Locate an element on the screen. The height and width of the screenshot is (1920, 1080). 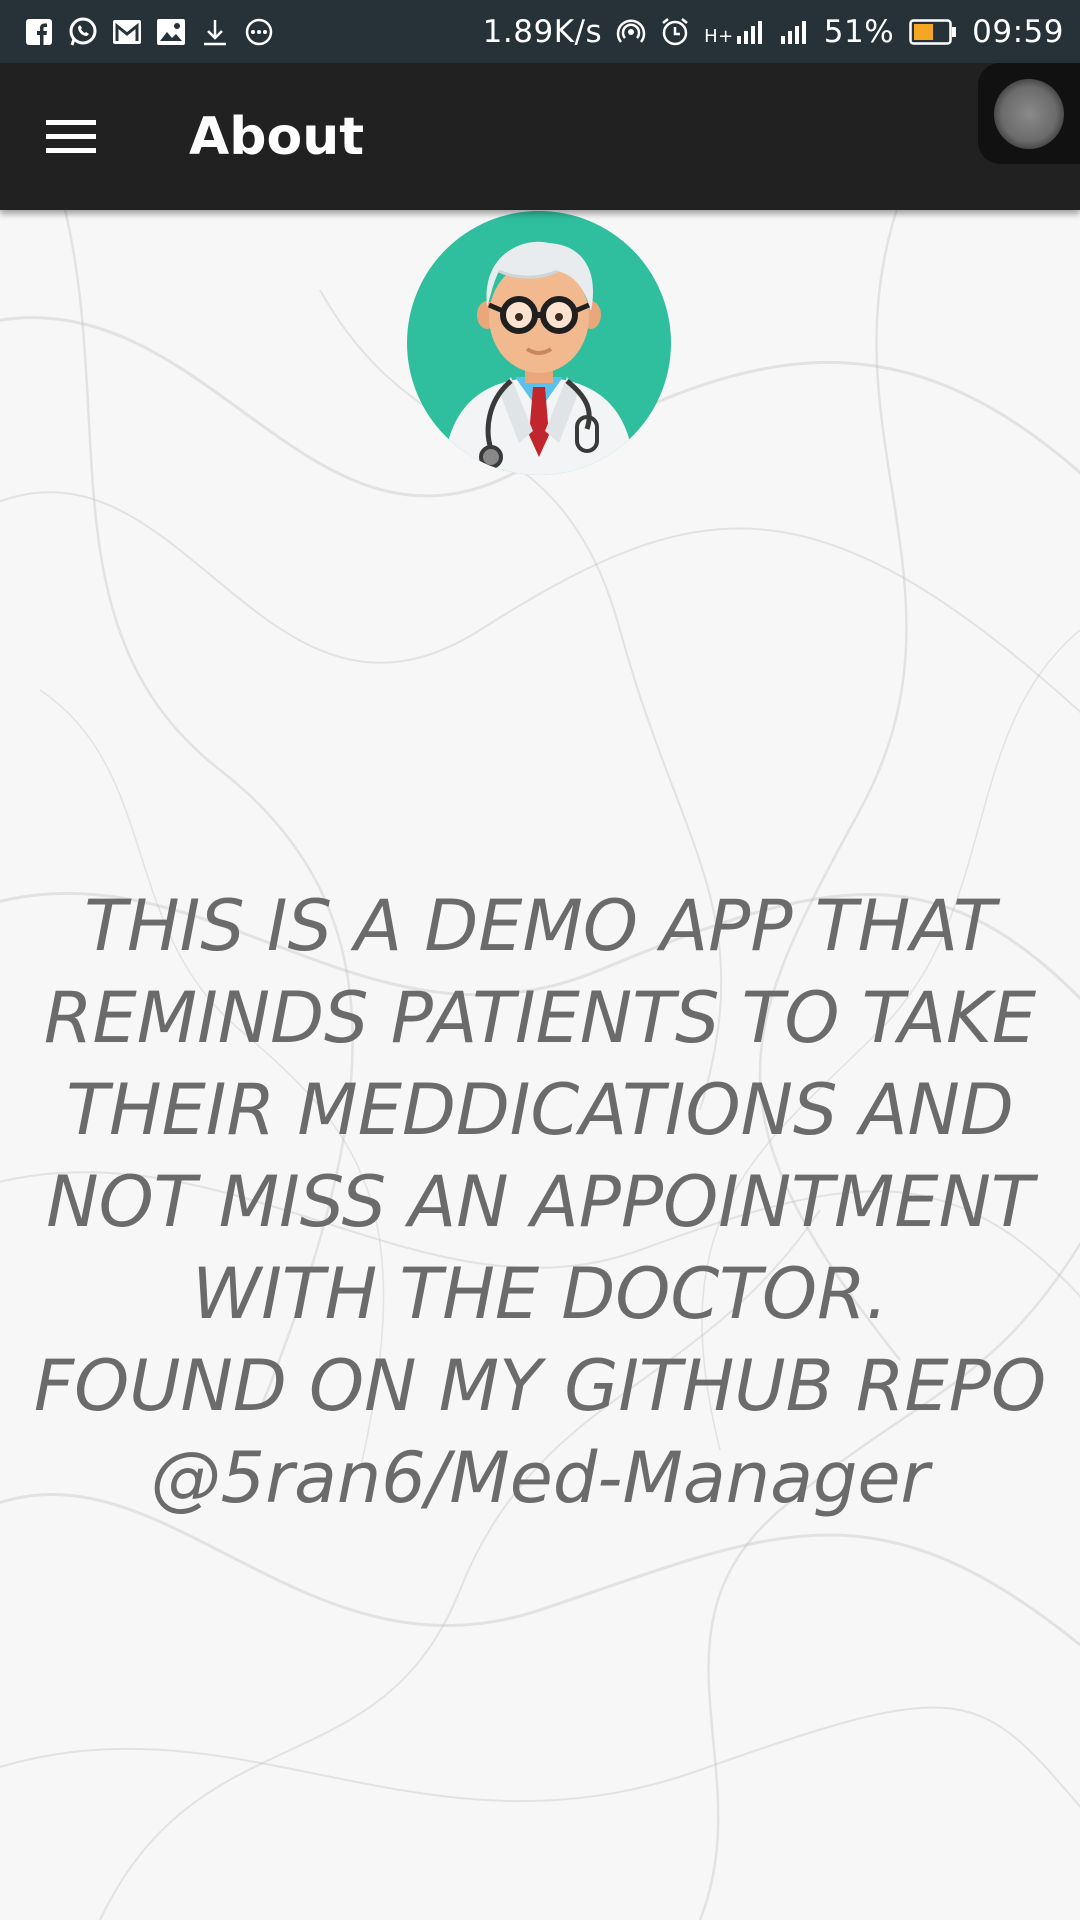
clock: 09:59 is located at coordinates (1018, 31).